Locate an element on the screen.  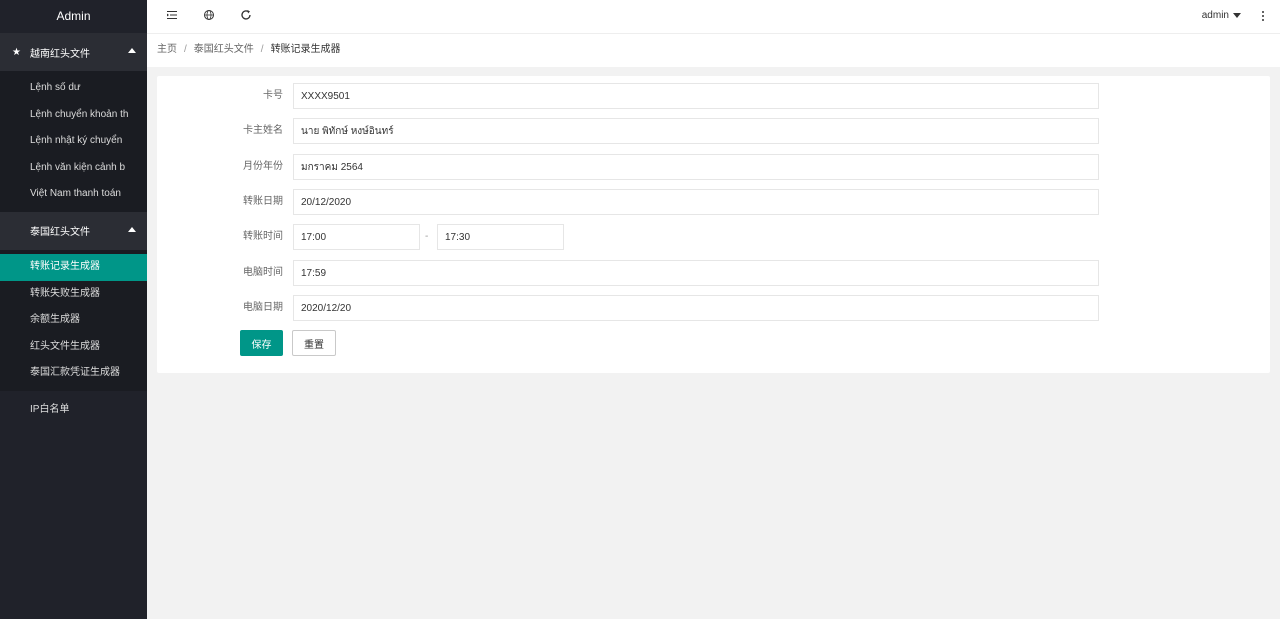
refresh-icon is located at coordinates (246, 17).